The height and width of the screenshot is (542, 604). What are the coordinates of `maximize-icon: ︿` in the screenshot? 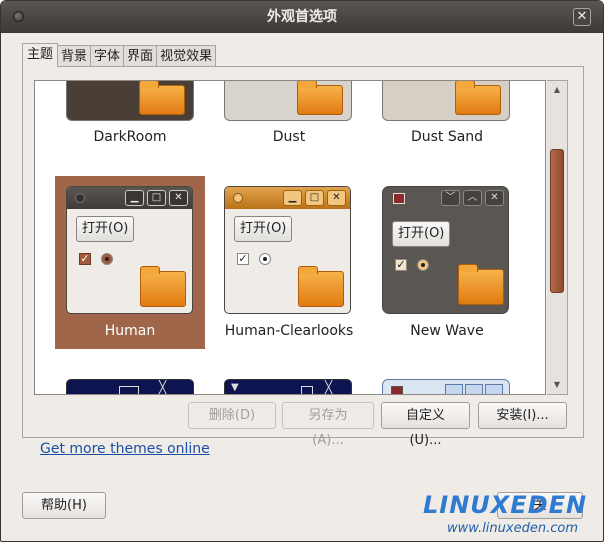 It's located at (472, 198).